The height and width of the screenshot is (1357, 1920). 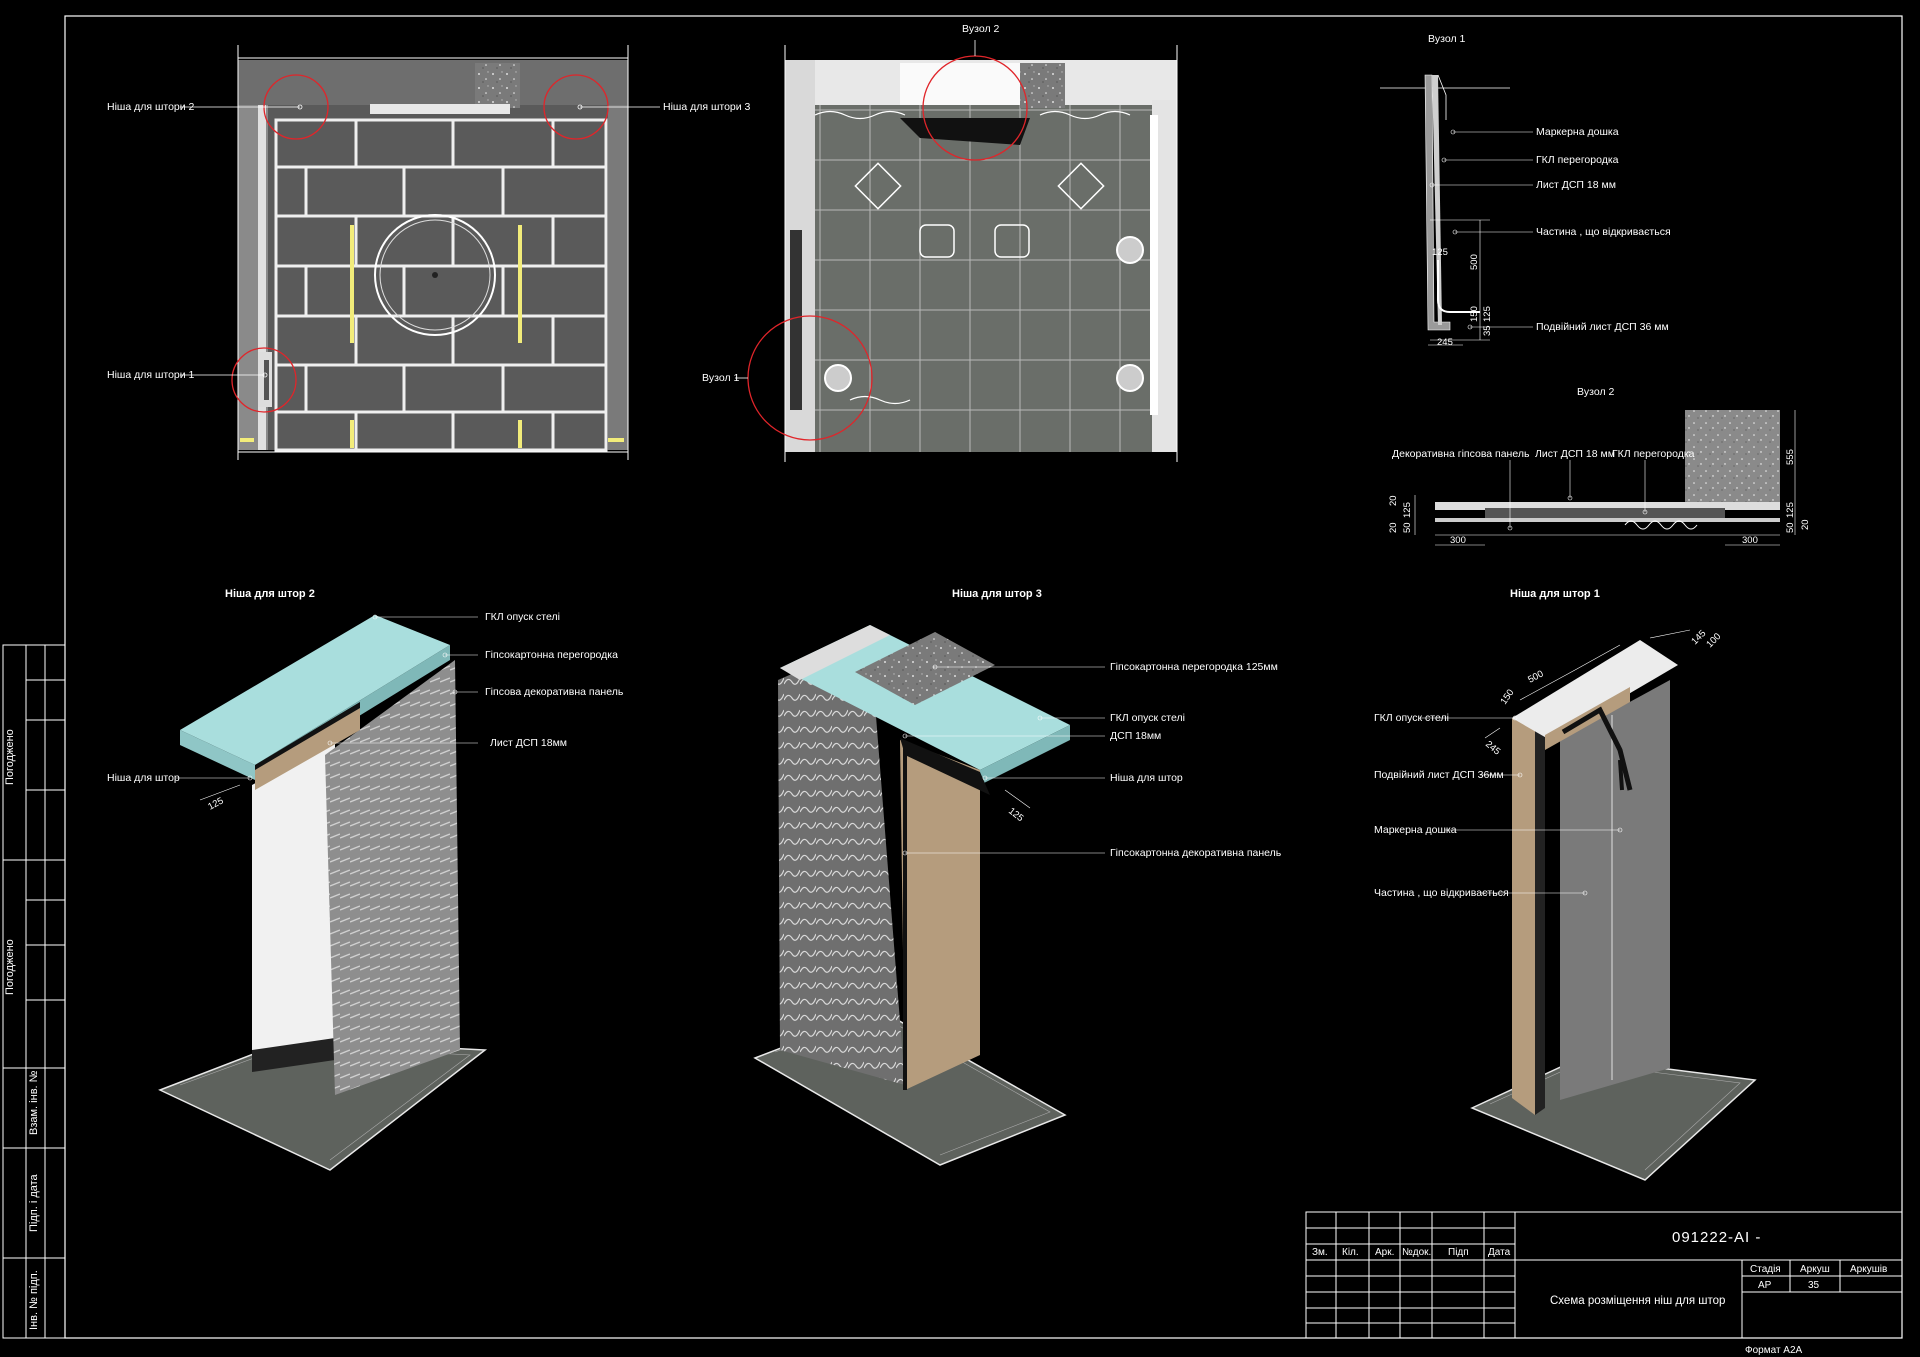 I want to click on iso1-dim-500: 500, so click(x=1535, y=676).